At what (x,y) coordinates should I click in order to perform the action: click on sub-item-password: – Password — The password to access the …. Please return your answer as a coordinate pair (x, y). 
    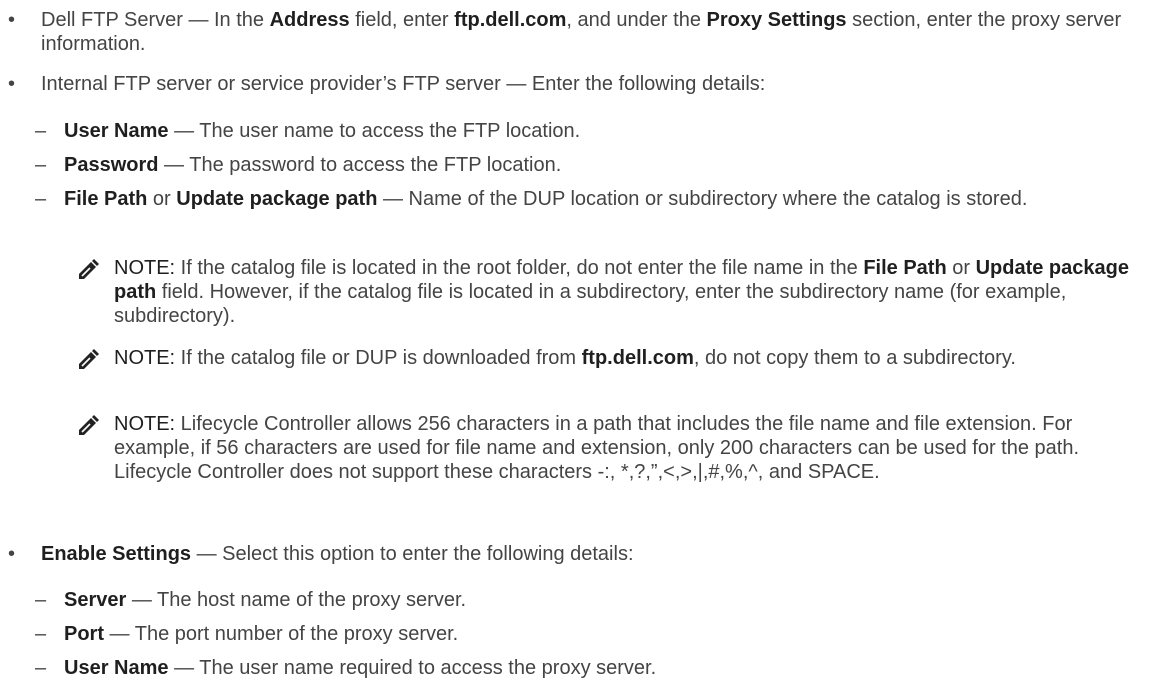
    Looking at the image, I should click on (298, 165).